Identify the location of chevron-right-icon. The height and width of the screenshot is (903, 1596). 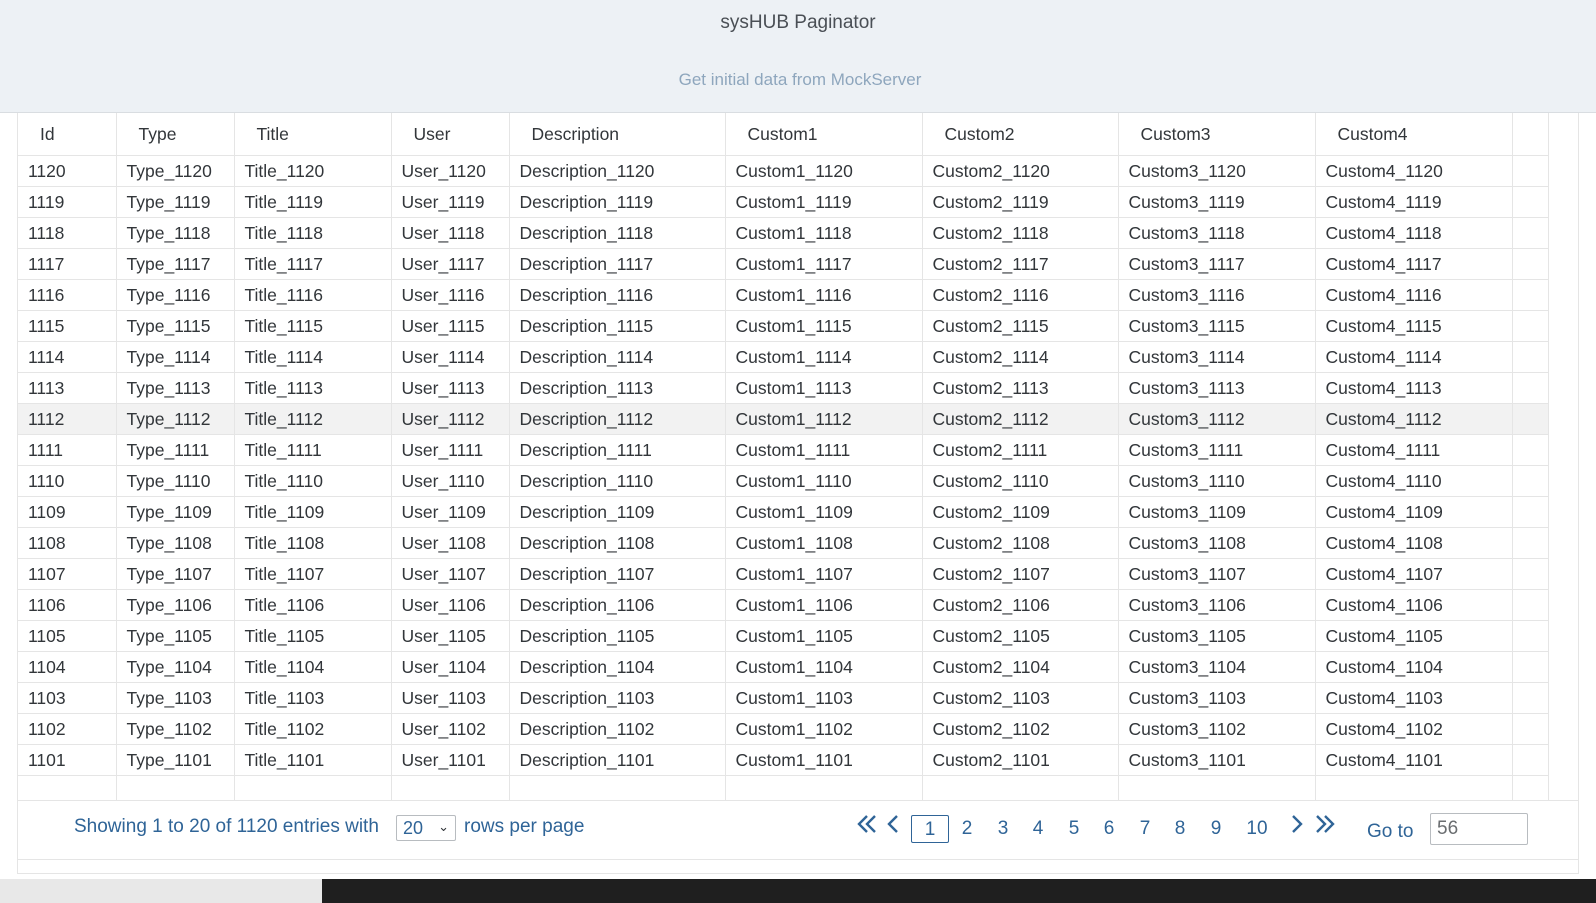
(1297, 826).